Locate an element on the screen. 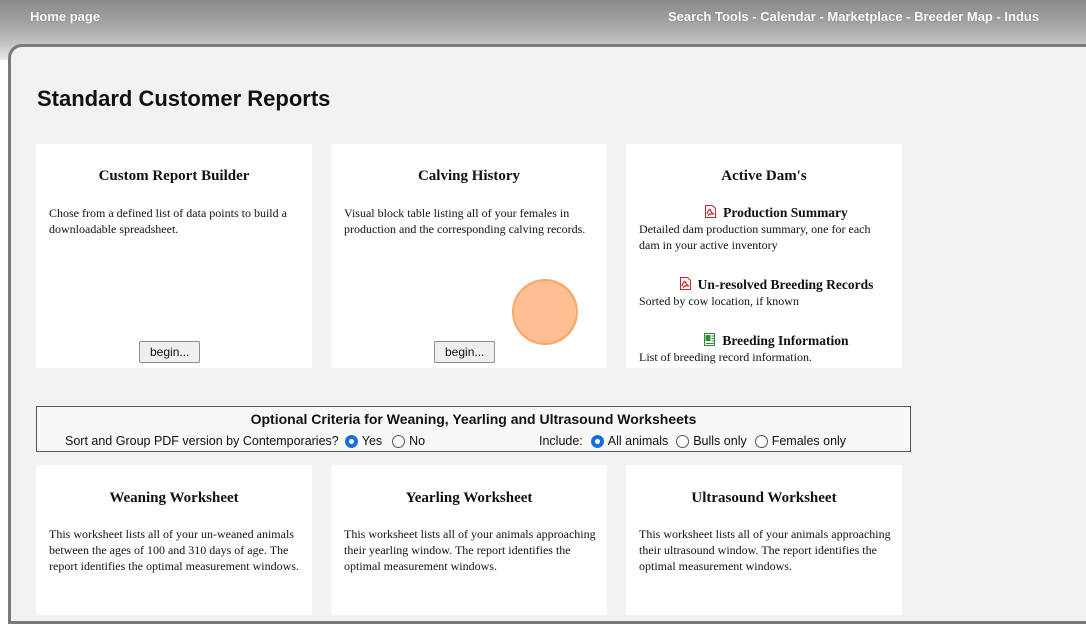  page-title: Standard Customer Reports is located at coordinates (184, 98).